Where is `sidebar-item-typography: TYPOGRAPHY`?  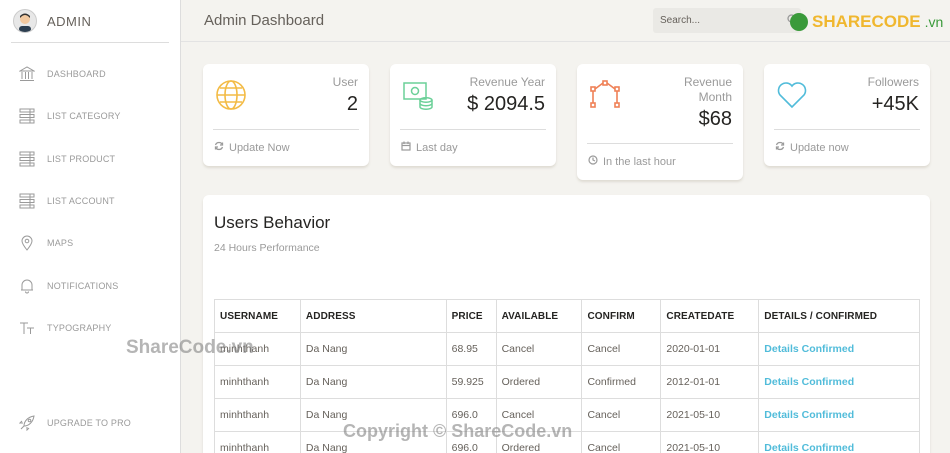
sidebar-item-typography: TYPOGRAPHY is located at coordinates (90, 328).